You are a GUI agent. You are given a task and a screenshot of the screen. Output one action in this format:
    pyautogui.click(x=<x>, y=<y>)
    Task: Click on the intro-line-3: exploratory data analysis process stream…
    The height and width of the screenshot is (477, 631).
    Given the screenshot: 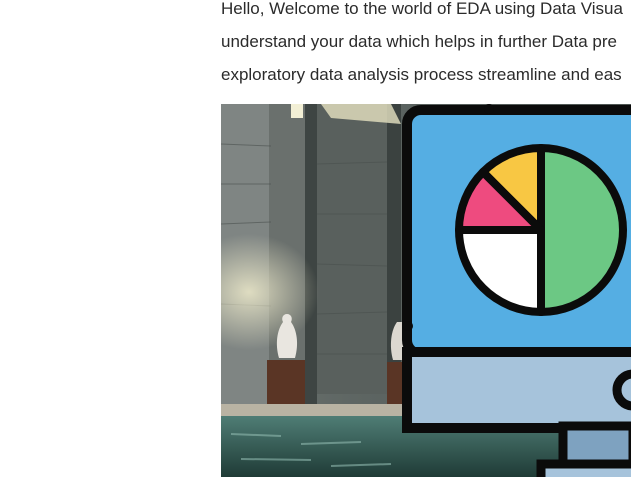 What is the action you would take?
    pyautogui.click(x=421, y=74)
    